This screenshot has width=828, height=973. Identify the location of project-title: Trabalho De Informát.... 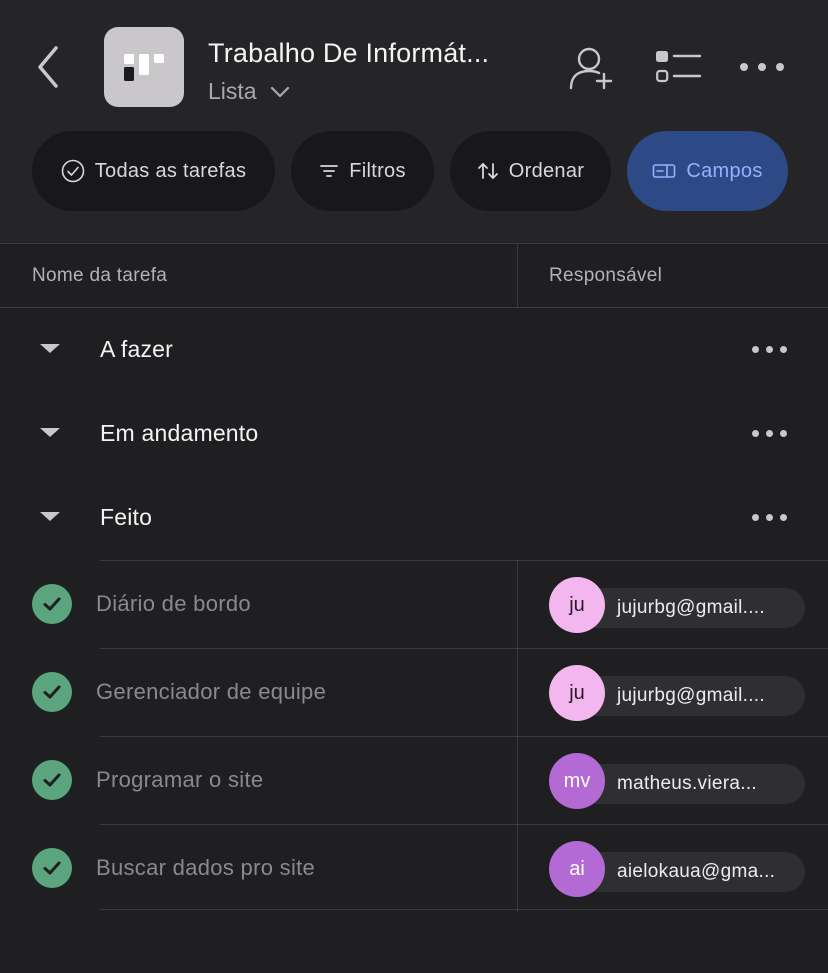
(348, 53).